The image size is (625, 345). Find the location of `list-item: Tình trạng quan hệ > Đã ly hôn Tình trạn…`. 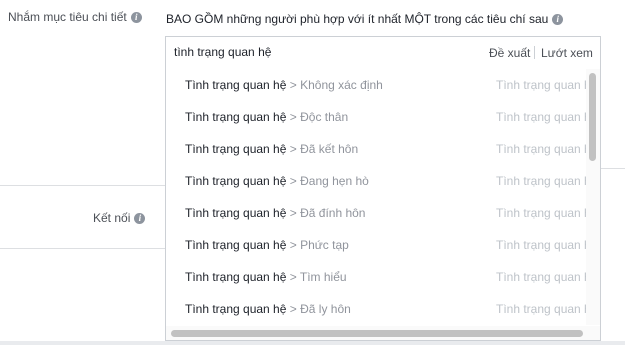

list-item: Tình trạng quan hệ > Đã ly hôn Tình trạn… is located at coordinates (383, 309).